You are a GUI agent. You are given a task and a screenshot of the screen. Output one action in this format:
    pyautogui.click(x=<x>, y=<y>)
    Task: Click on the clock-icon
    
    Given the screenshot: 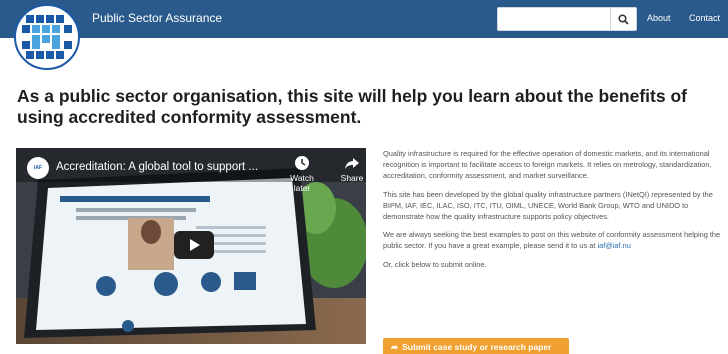 What is the action you would take?
    pyautogui.click(x=302, y=163)
    